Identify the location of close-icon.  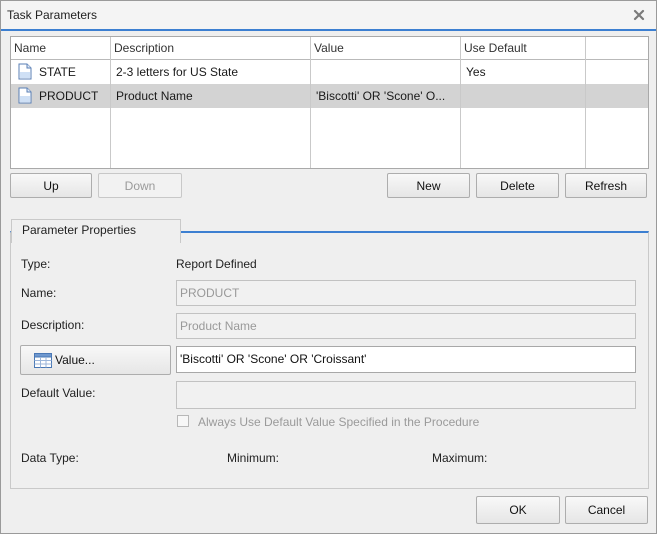
(639, 15).